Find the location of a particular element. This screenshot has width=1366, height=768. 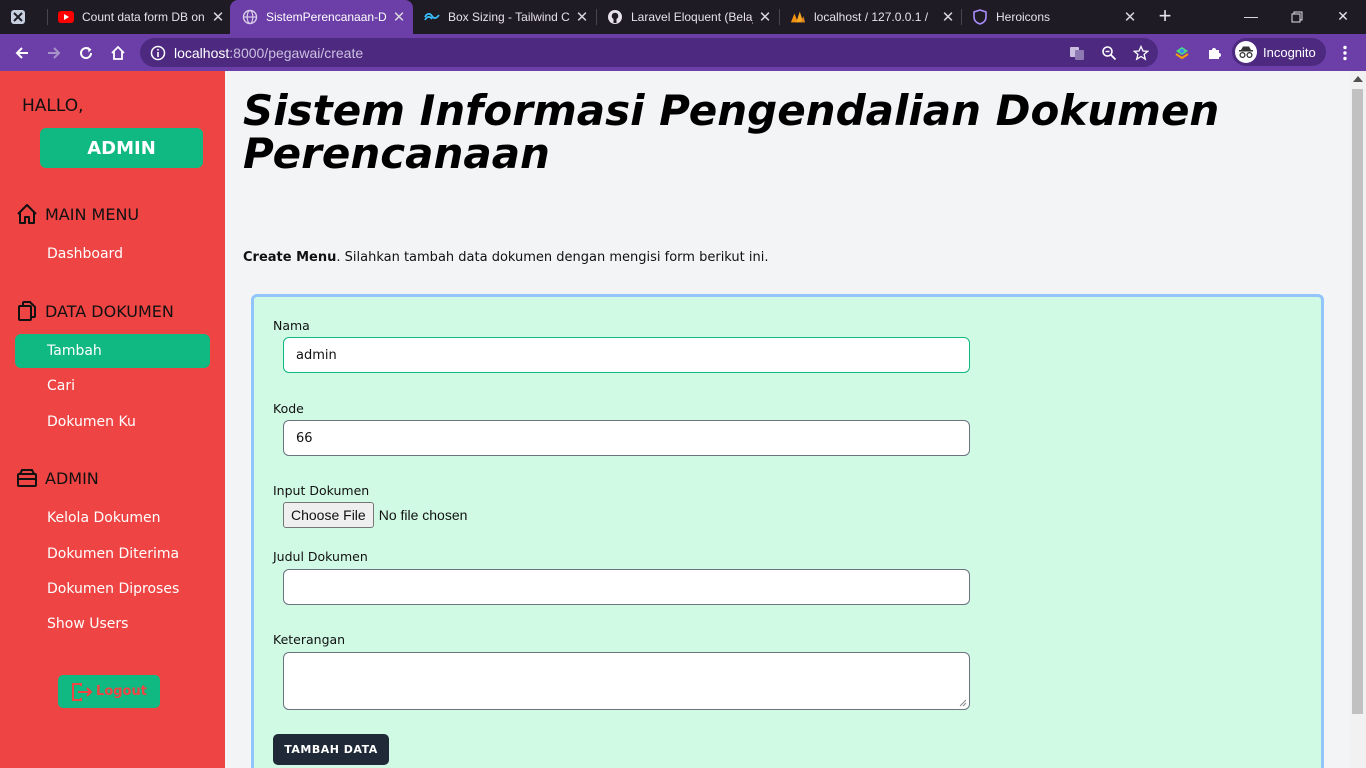

incognito-badge: Incognito is located at coordinates (1279, 52).